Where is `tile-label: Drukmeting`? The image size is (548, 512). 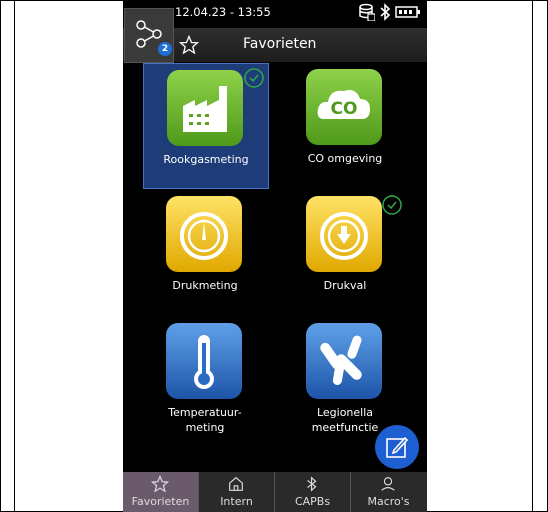 tile-label: Drukmeting is located at coordinates (205, 285).